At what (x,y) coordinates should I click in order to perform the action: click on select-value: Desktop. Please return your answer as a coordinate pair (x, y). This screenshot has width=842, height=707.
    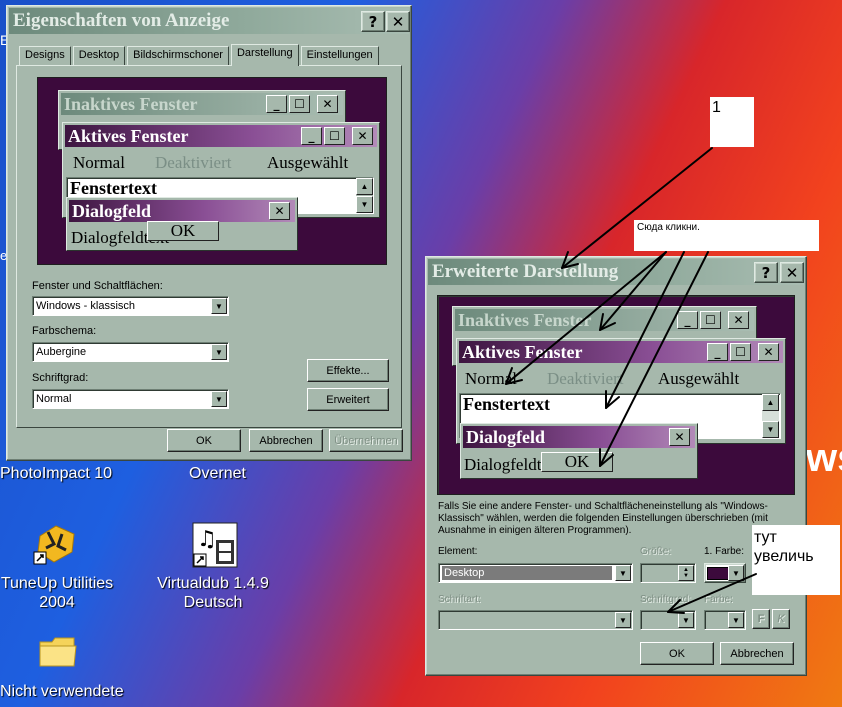
    Looking at the image, I should click on (527, 573).